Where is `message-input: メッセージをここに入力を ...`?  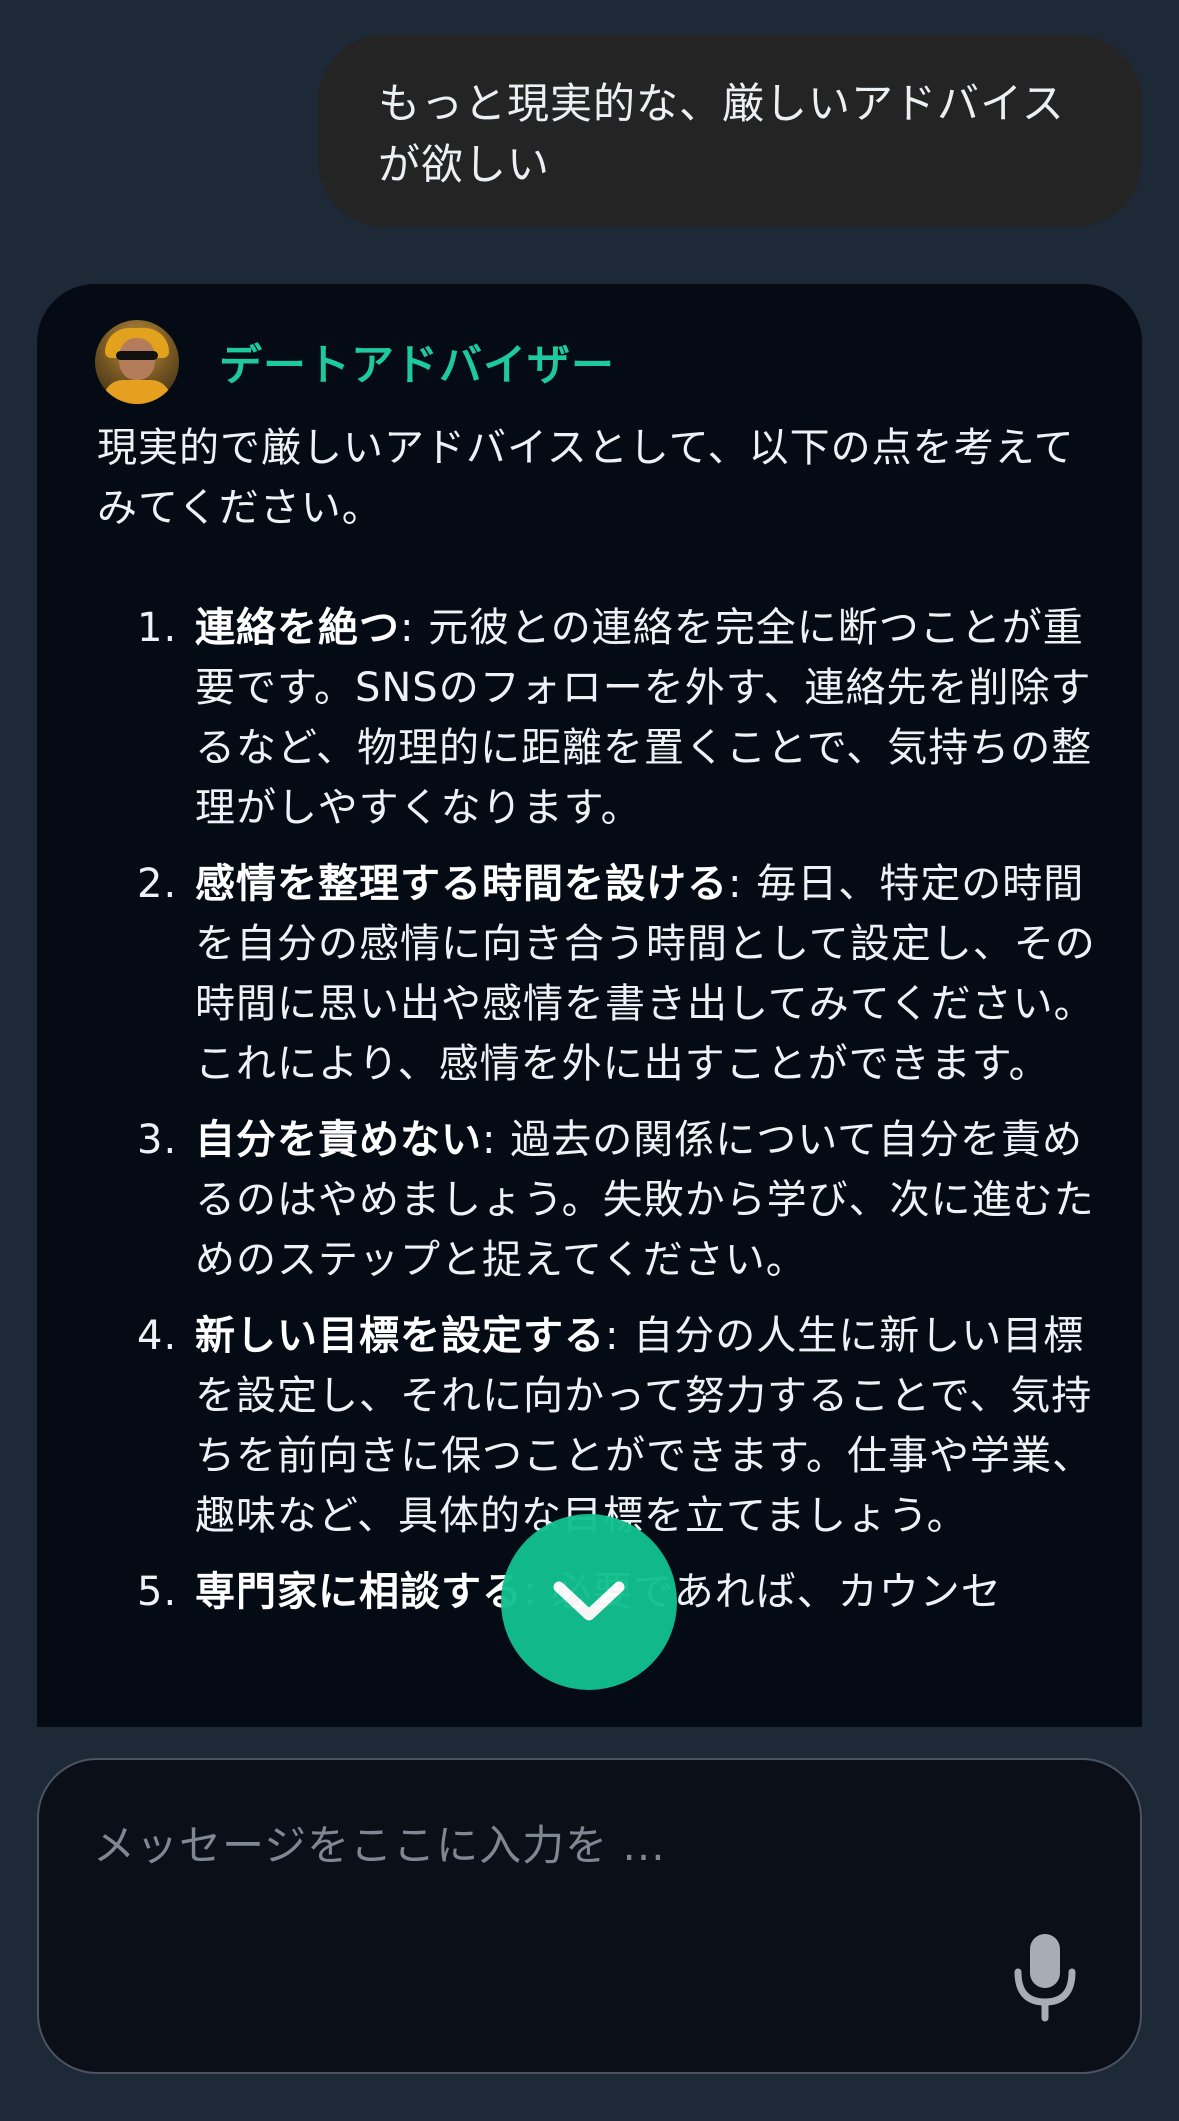 message-input: メッセージをここに入力を ... is located at coordinates (589, 1916).